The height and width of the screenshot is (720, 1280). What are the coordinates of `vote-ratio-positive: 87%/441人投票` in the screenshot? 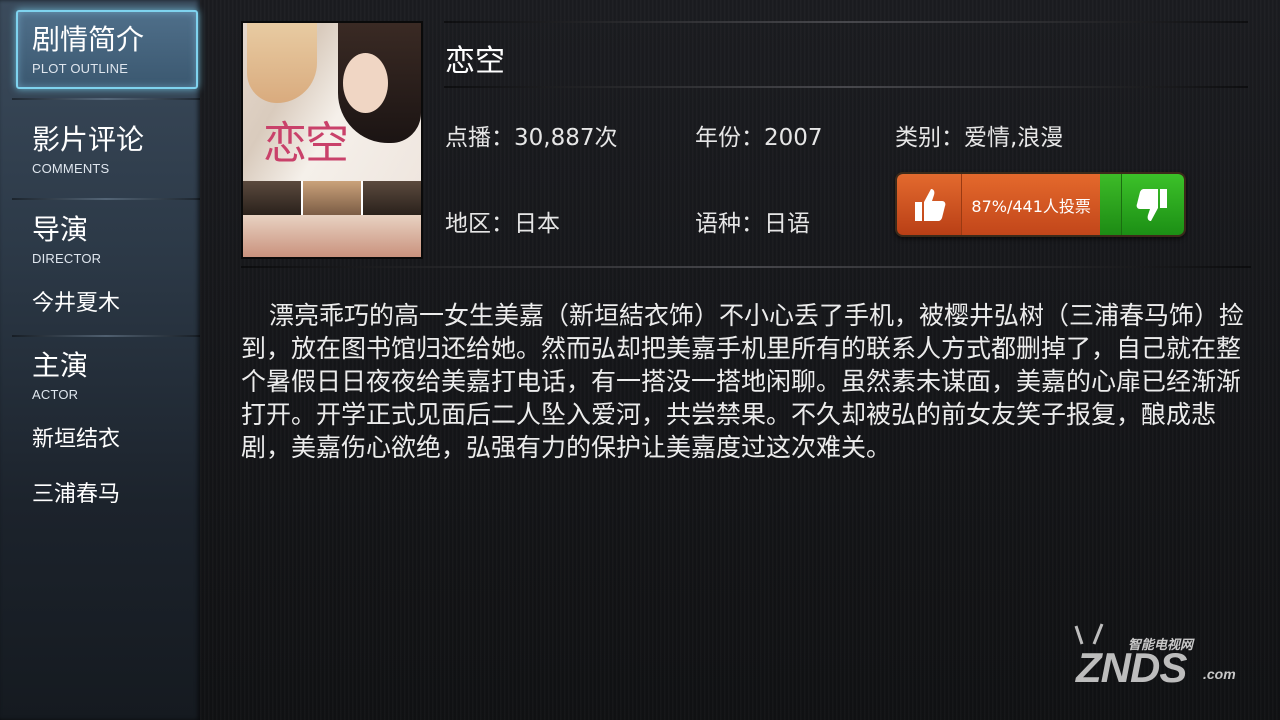 It's located at (1031, 204).